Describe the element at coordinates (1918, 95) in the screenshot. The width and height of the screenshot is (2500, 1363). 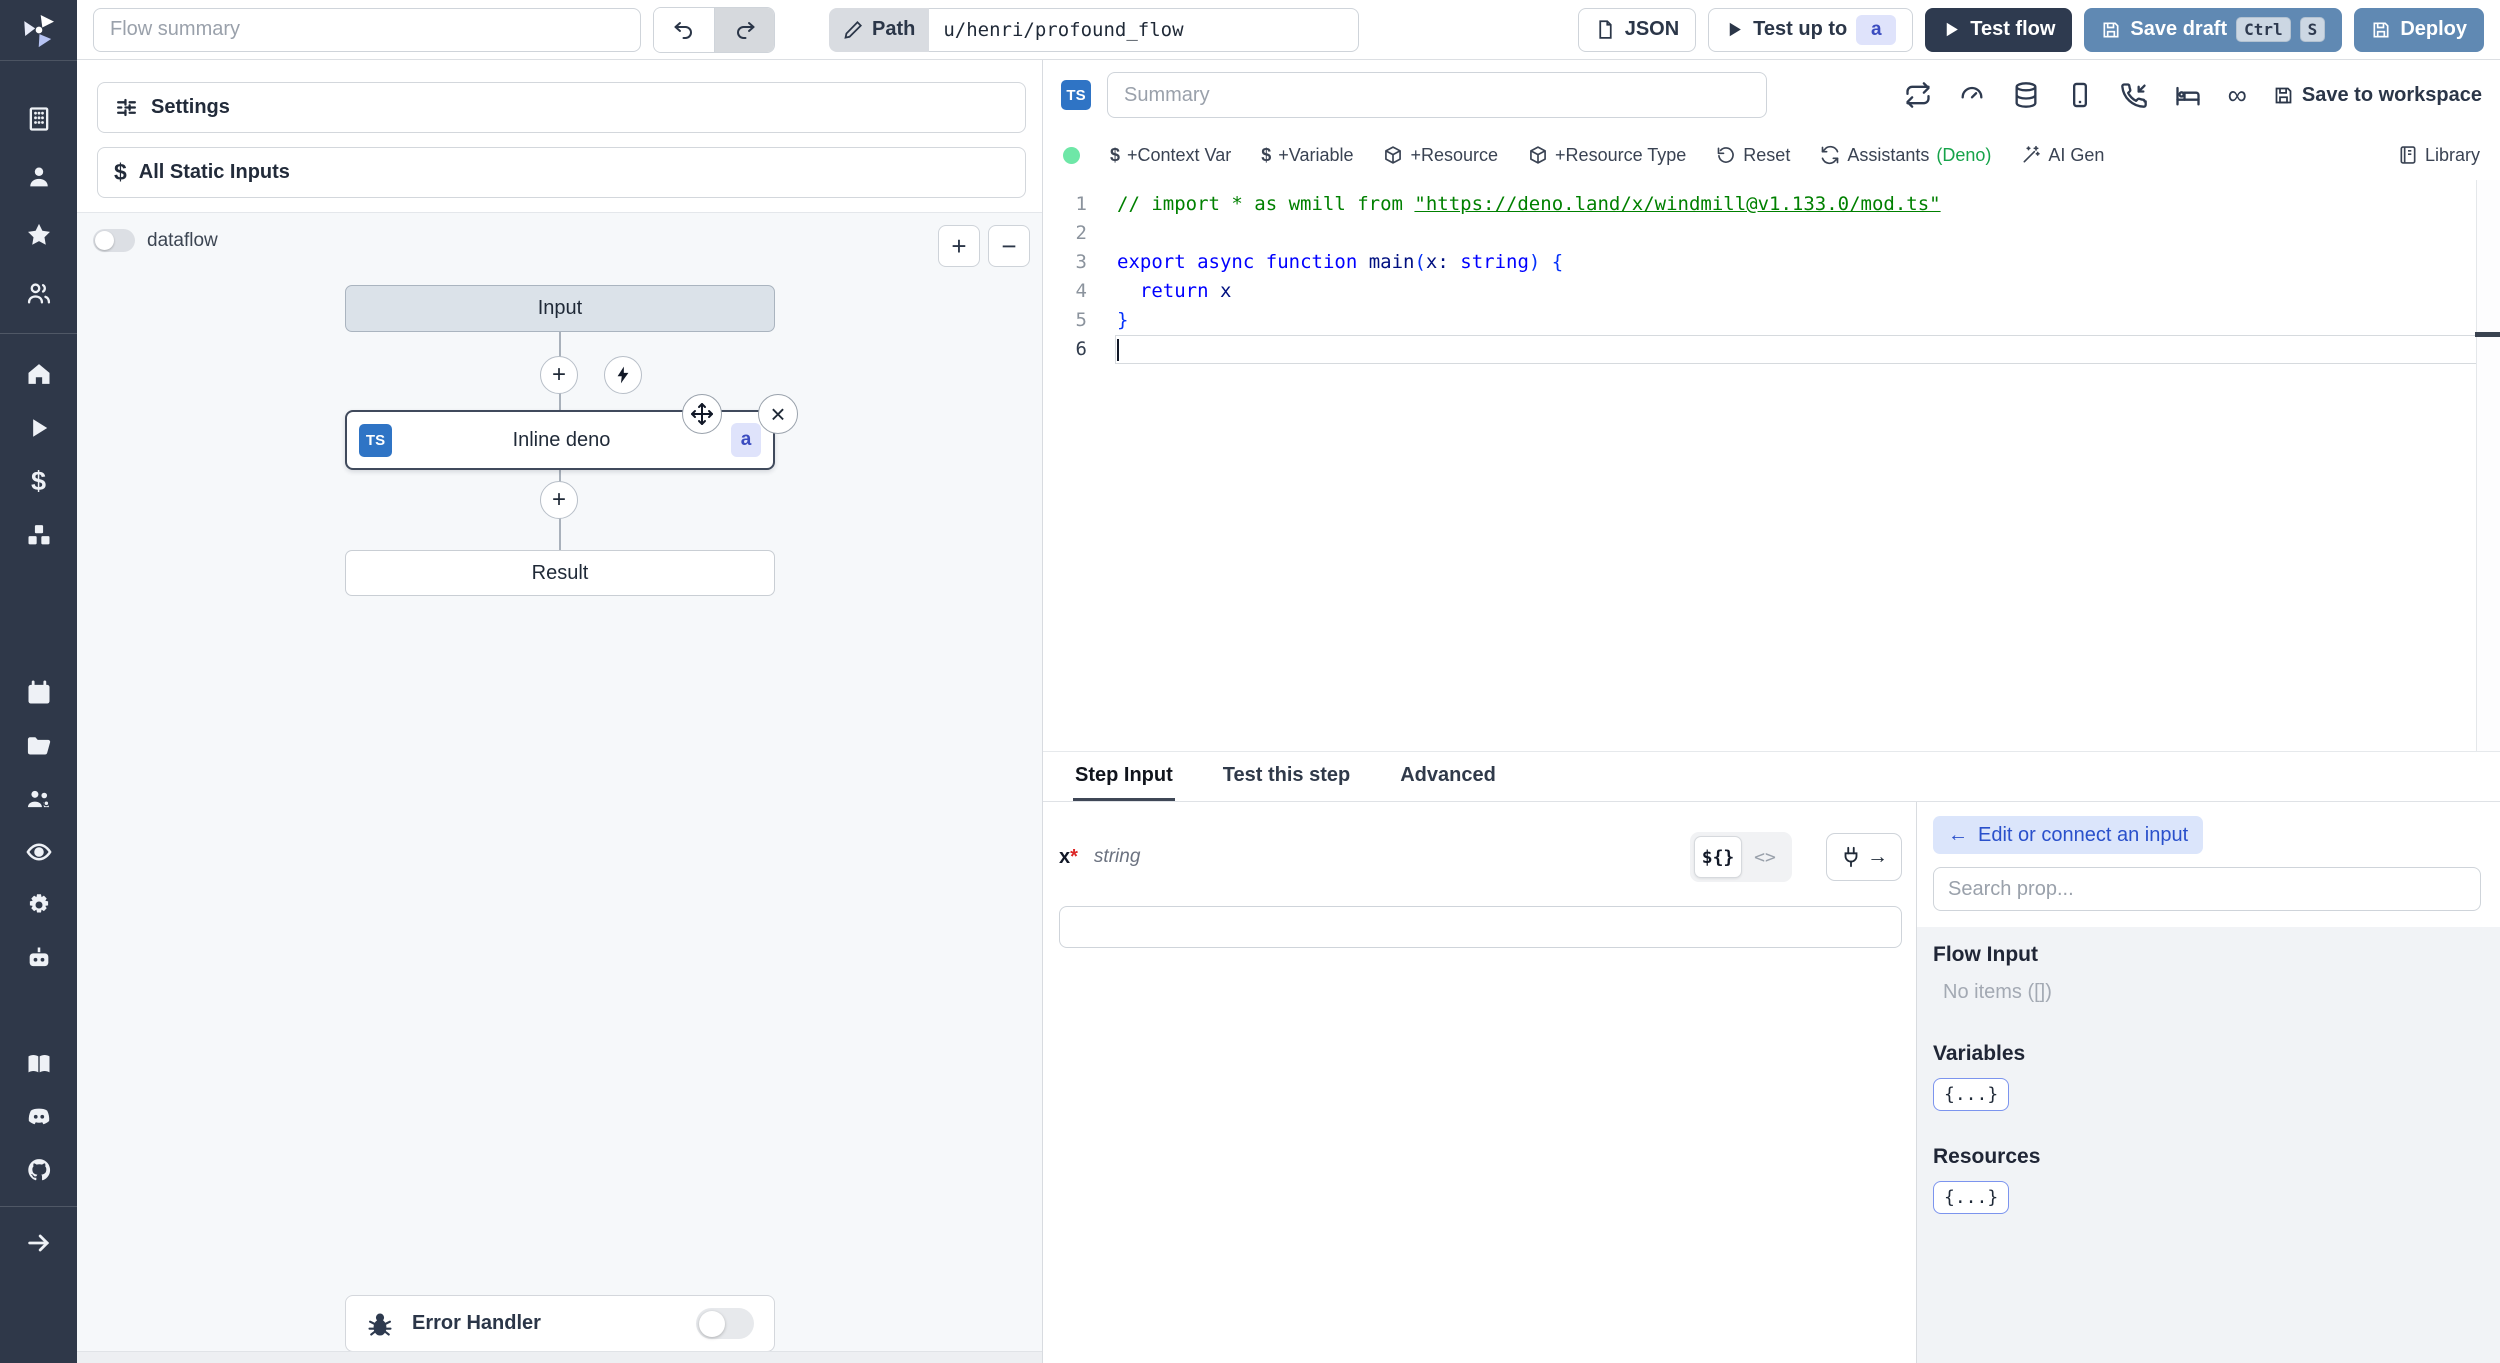
I see `repeat-icon` at that location.